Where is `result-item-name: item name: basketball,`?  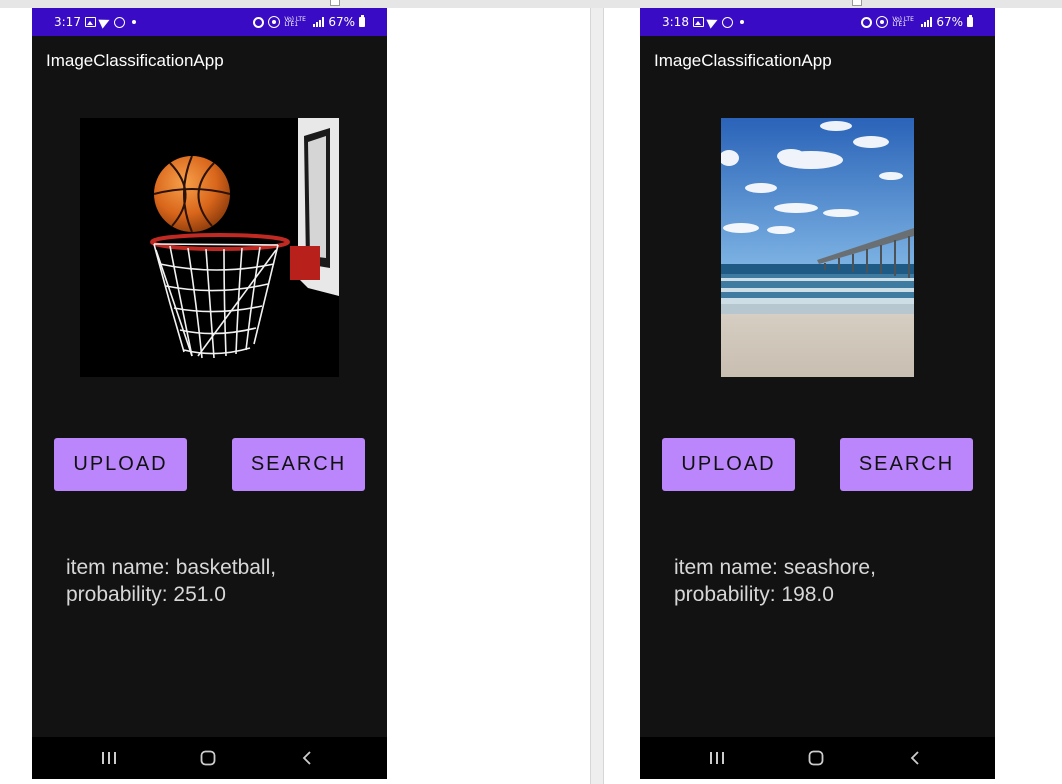
result-item-name: item name: basketball, is located at coordinates (171, 567).